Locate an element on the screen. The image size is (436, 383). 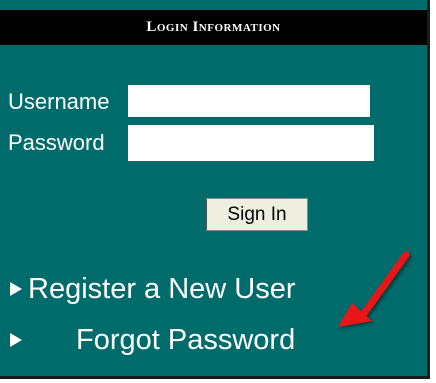
panel-title: Login Information is located at coordinates (213, 27).